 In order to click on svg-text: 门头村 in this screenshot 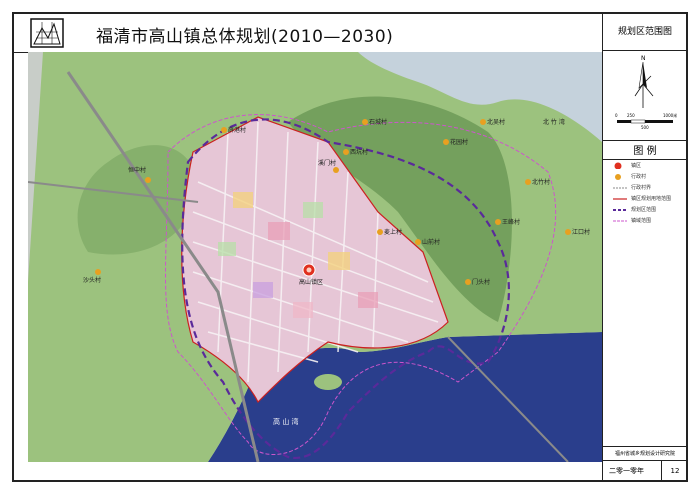, I will do `click(481, 282)`.